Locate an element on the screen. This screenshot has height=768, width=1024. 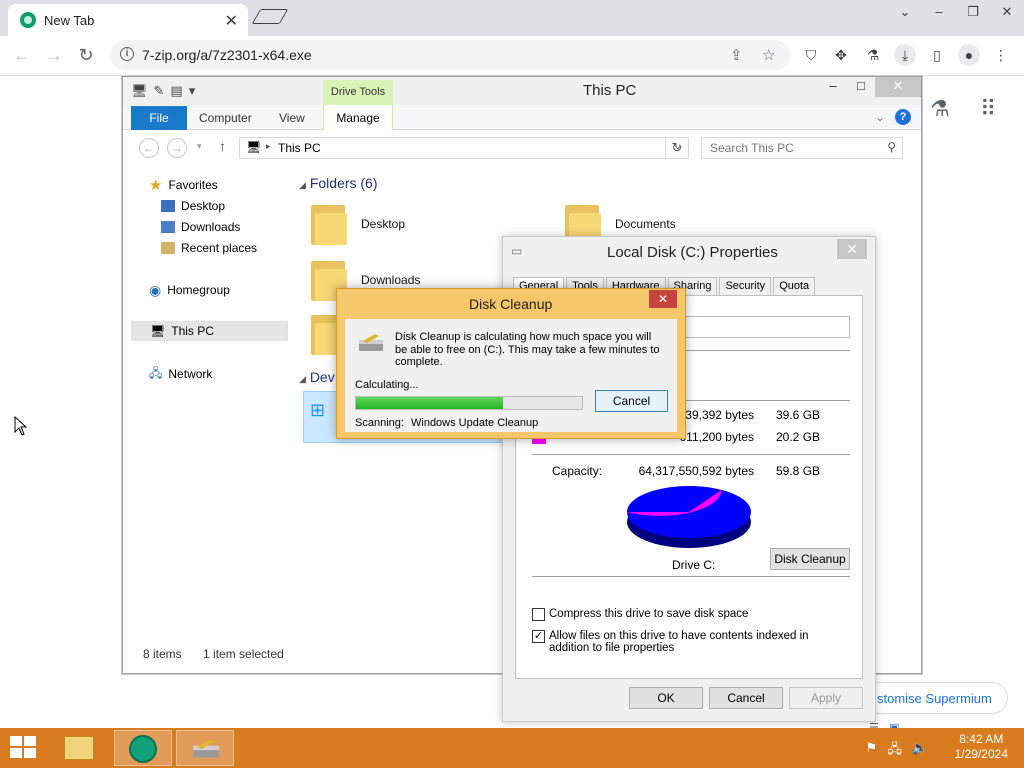
profile-avatar-icon: ● is located at coordinates (969, 55).